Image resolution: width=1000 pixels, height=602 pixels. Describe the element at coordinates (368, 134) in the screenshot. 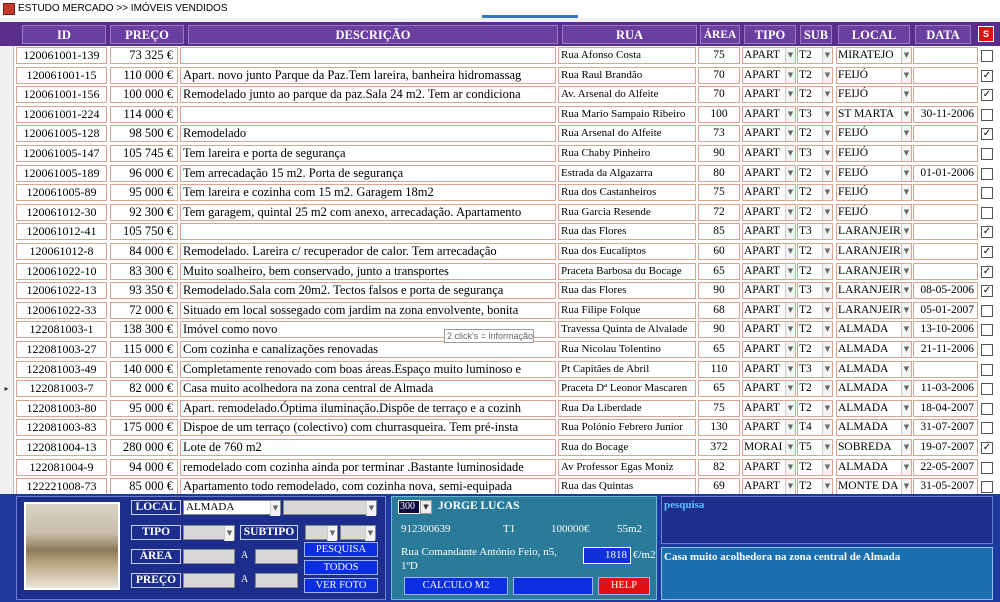

I see `cell-desc: Remodelado` at that location.